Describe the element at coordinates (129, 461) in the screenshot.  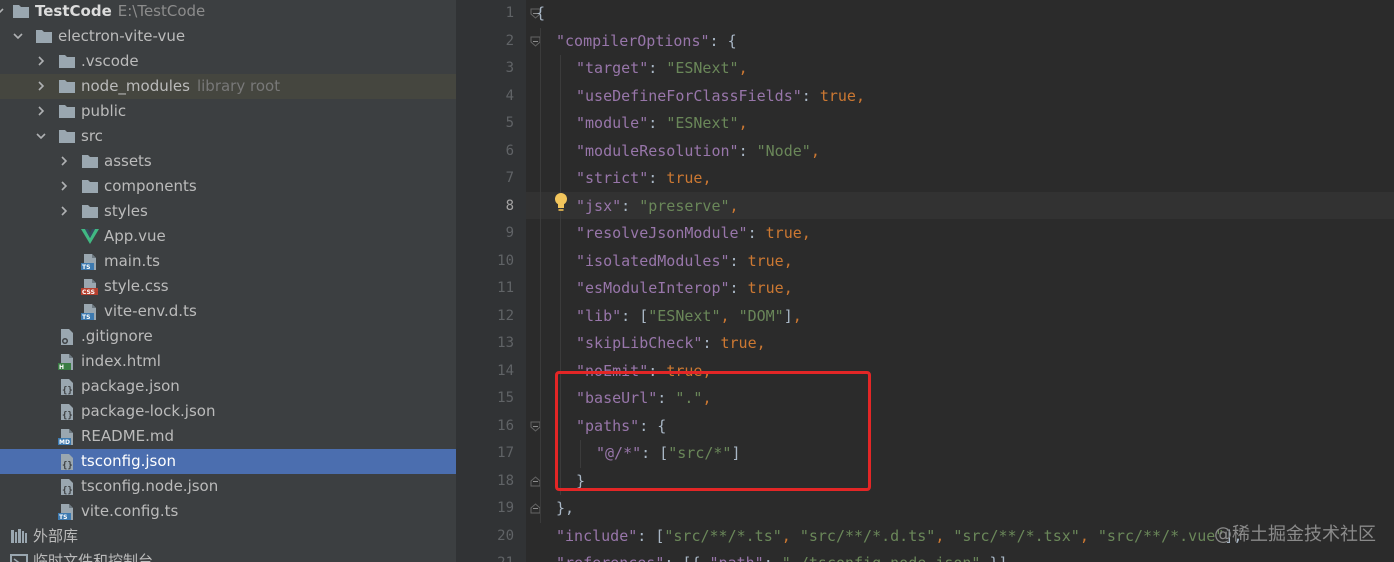
I see `tree-item-label: tsconfig.json` at that location.